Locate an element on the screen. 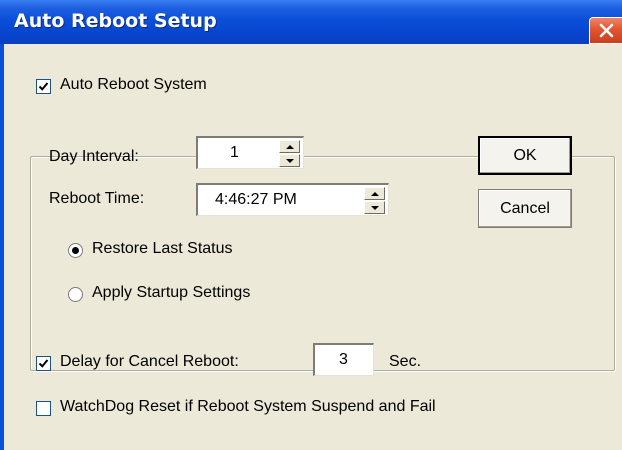 The width and height of the screenshot is (622, 450). reboot-time-value: 4:46:27 PM is located at coordinates (256, 199).